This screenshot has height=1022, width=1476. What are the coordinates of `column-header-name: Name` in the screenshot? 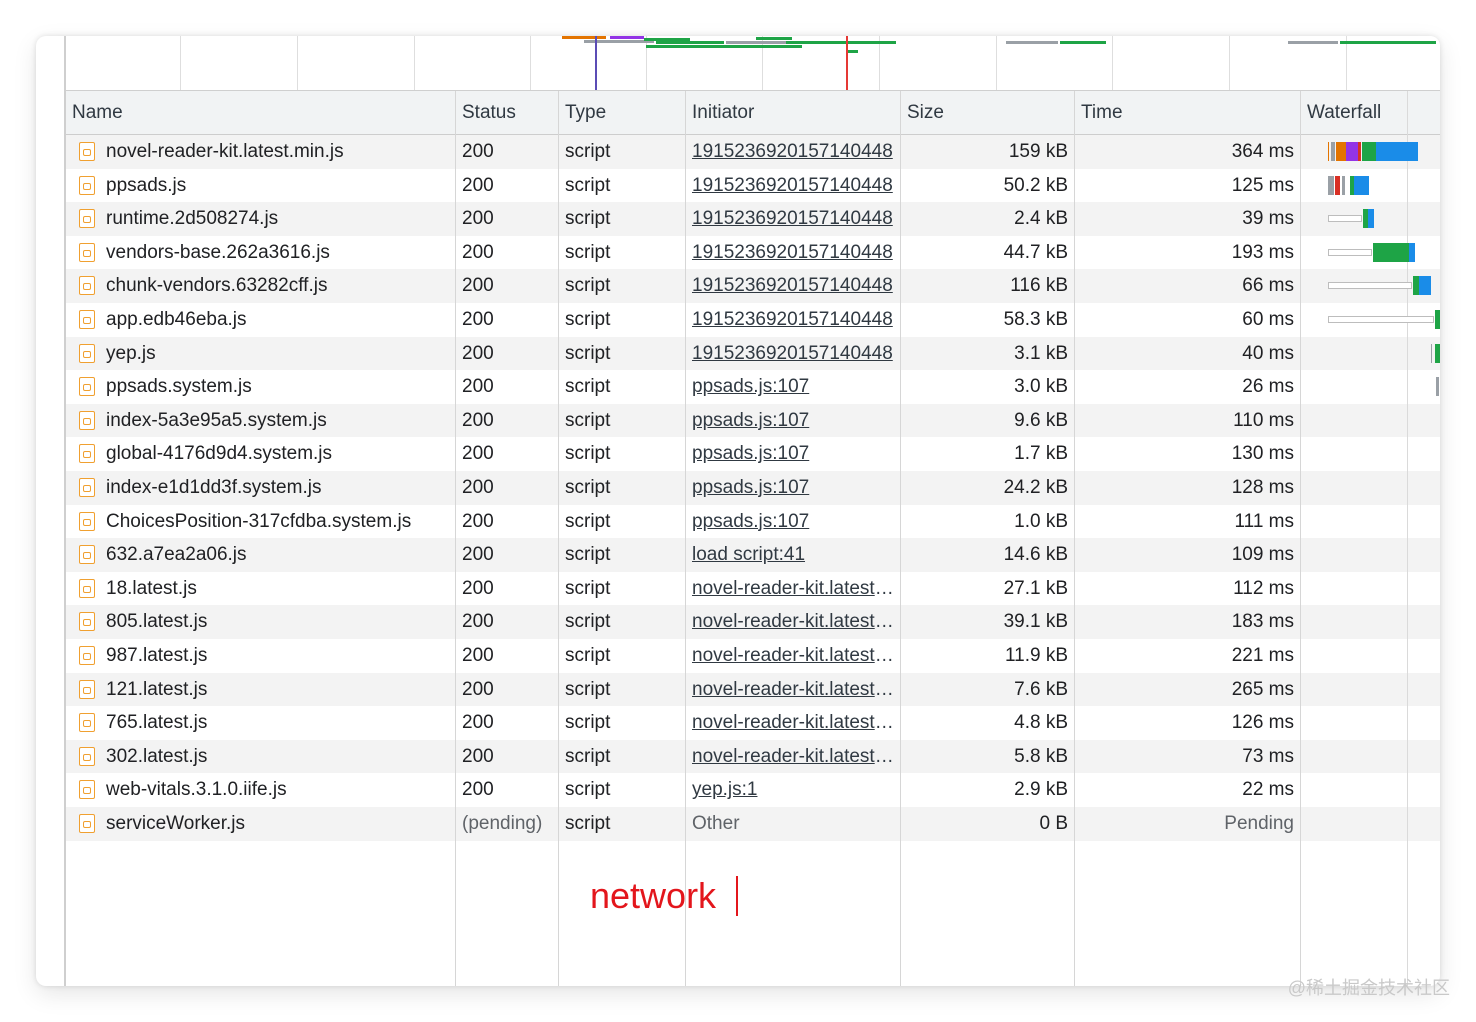 It's located at (260, 112).